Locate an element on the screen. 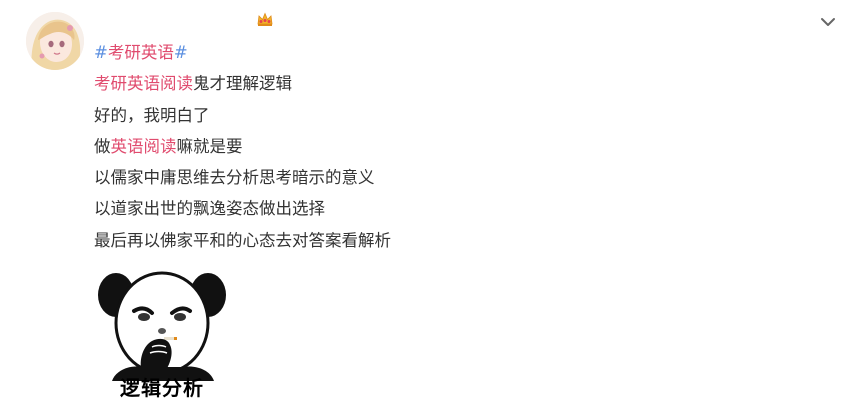 Image resolution: width=853 pixels, height=405 pixels. meme-image: 逻辑分析 is located at coordinates (162, 333).